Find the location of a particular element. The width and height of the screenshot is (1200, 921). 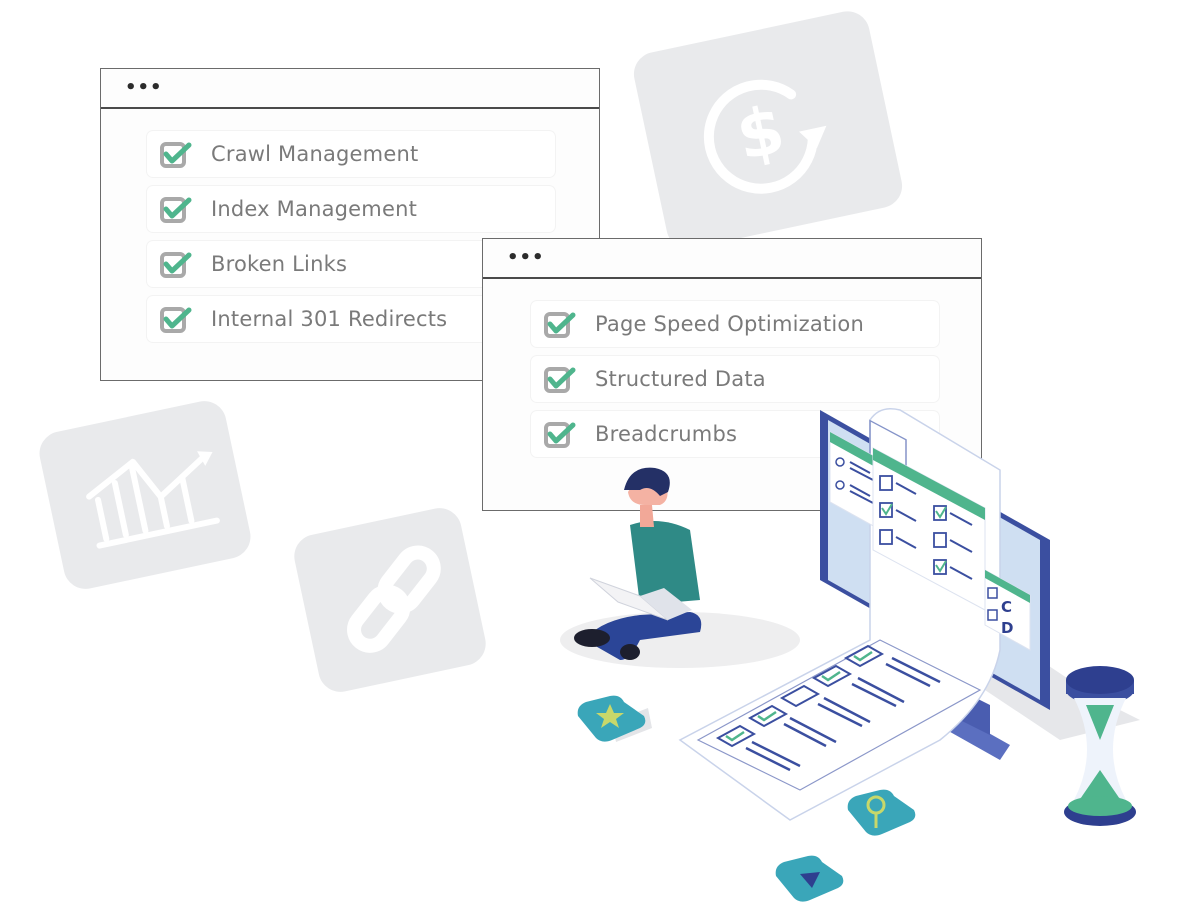

monitor-shadow is located at coordinates (1040, 680).